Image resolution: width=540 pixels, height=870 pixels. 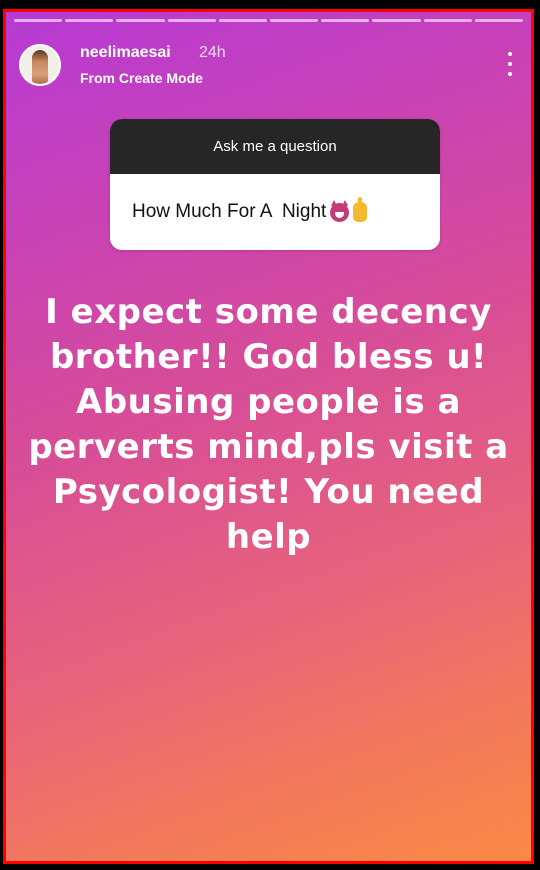 What do you see at coordinates (275, 146) in the screenshot?
I see `question-sticker-header: Ask me a question` at bounding box center [275, 146].